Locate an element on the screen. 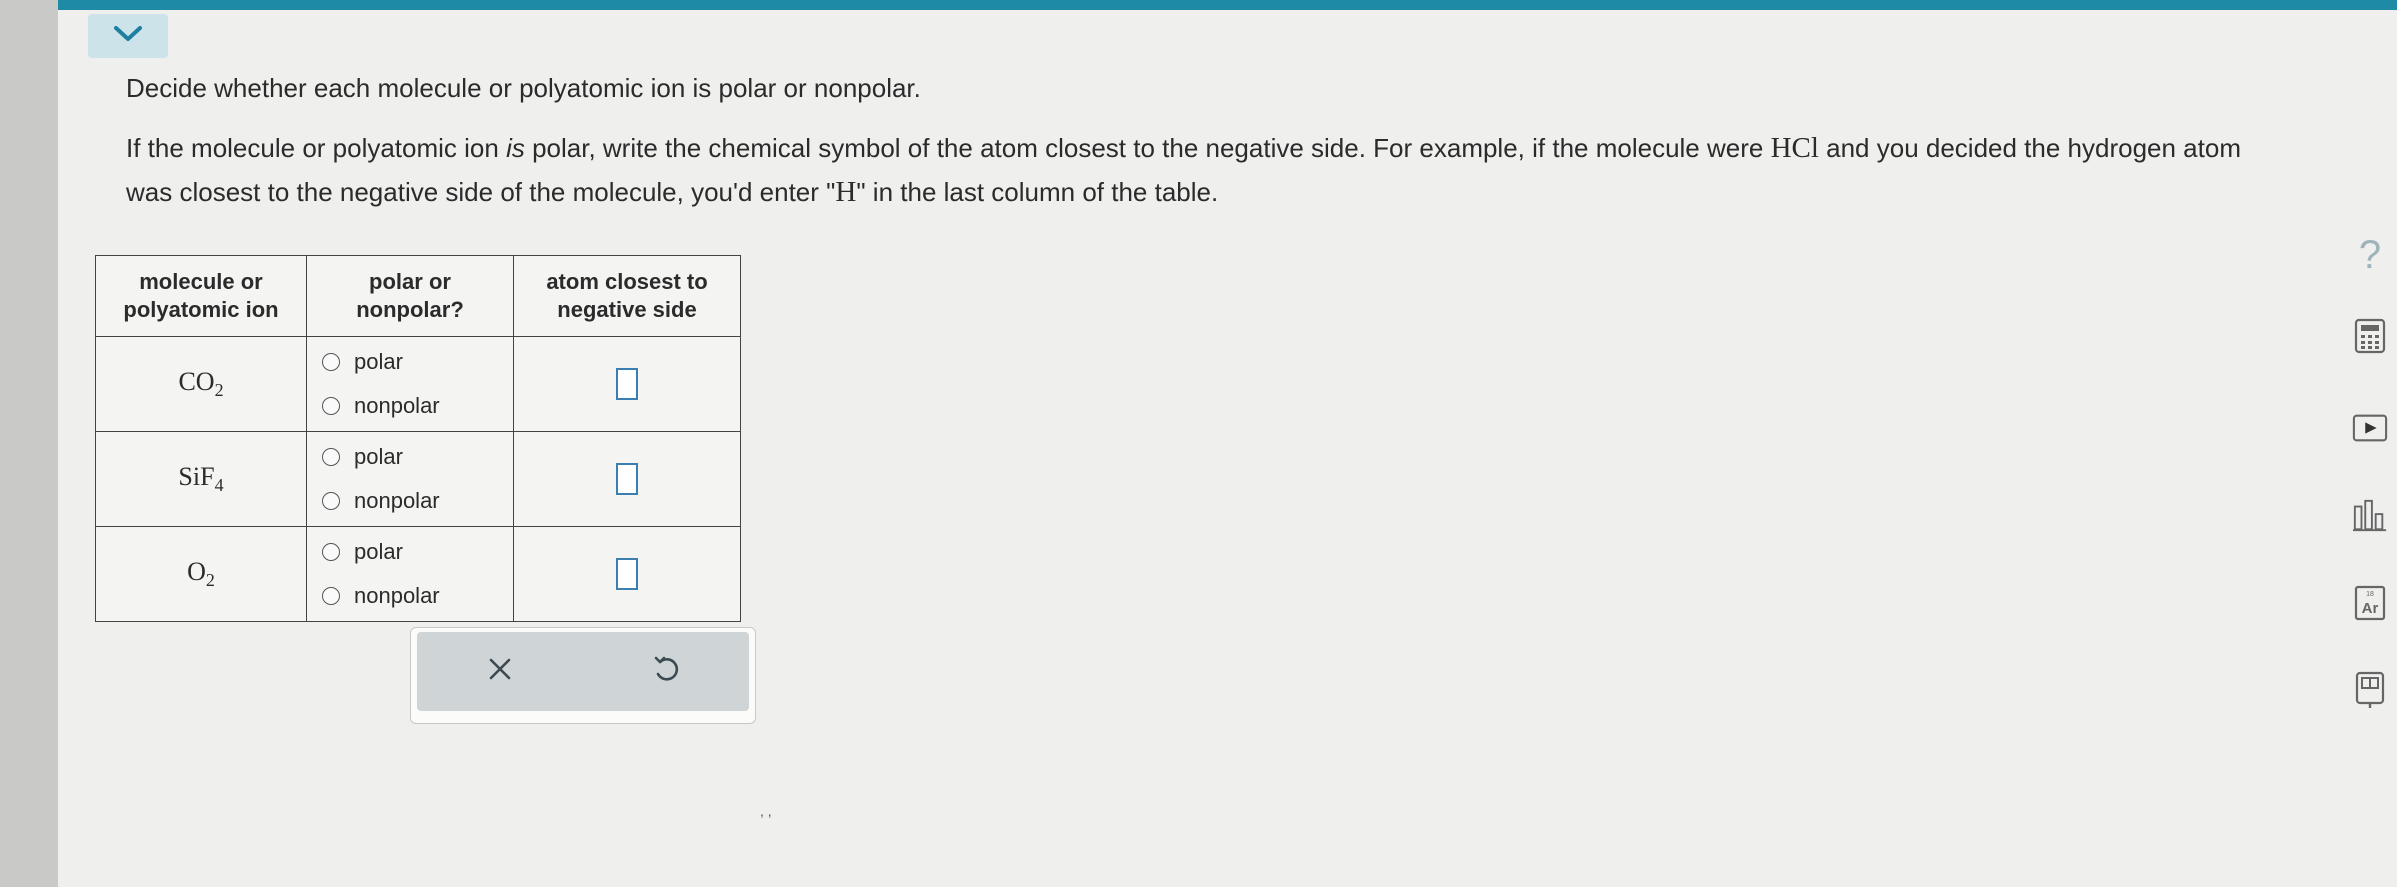  undo-icon is located at coordinates (666, 671).